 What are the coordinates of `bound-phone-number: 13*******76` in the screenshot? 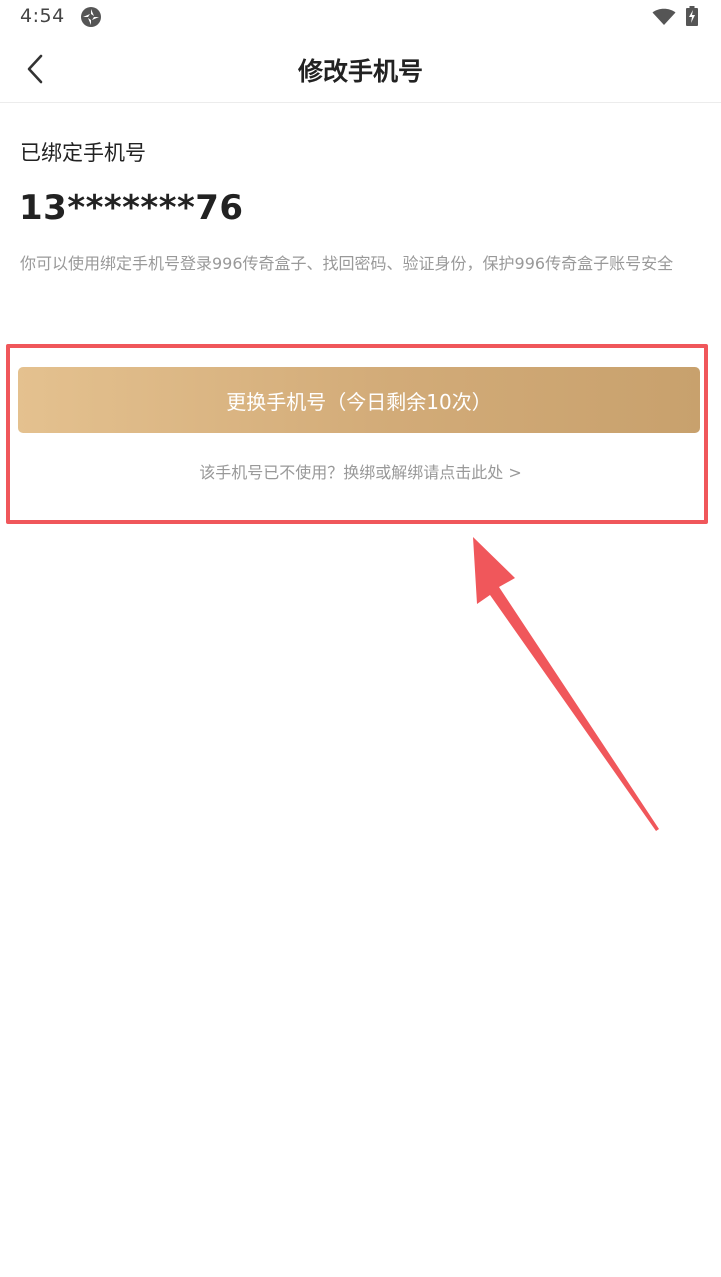 It's located at (131, 208).